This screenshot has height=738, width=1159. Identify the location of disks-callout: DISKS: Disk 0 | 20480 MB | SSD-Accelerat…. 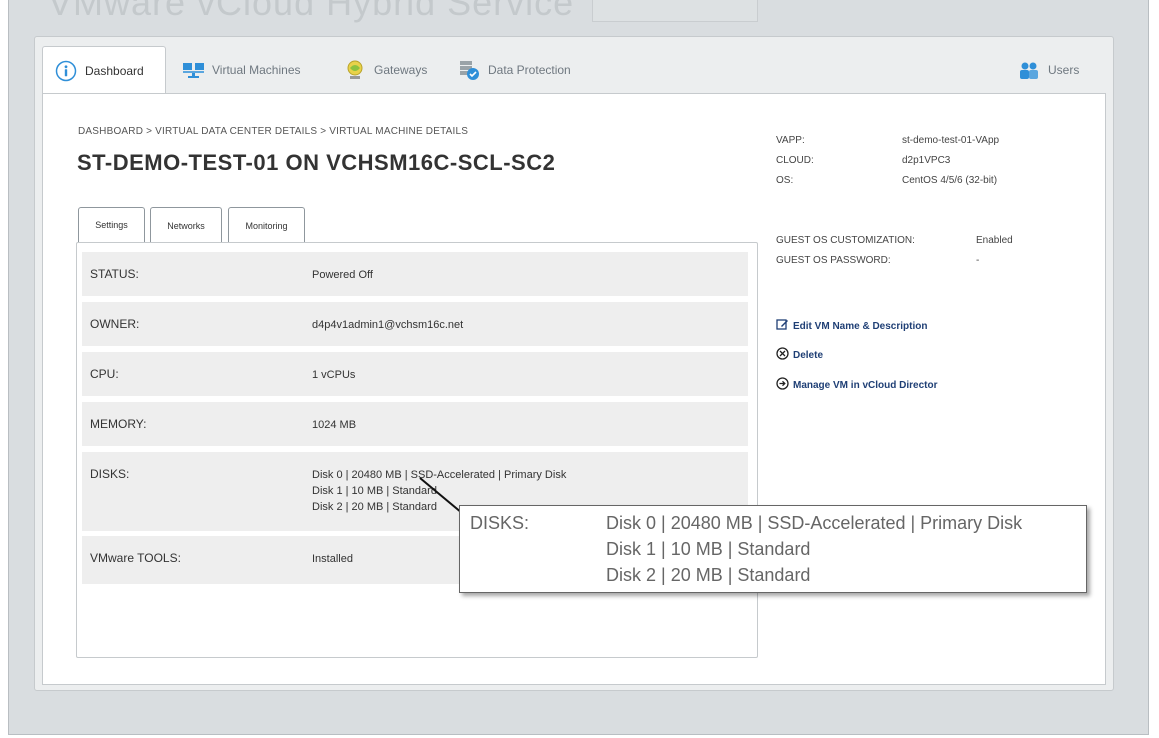
(773, 549).